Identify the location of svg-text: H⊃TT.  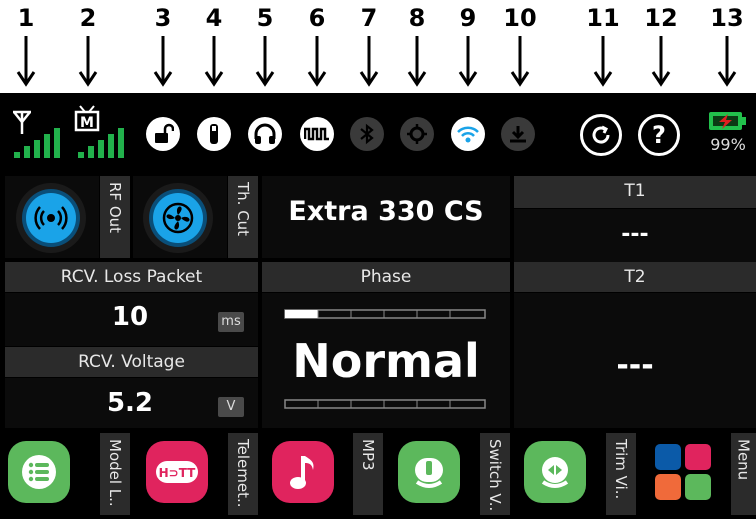
(178, 473).